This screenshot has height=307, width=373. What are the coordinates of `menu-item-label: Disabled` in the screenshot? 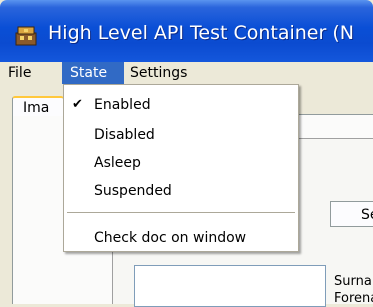 It's located at (124, 135).